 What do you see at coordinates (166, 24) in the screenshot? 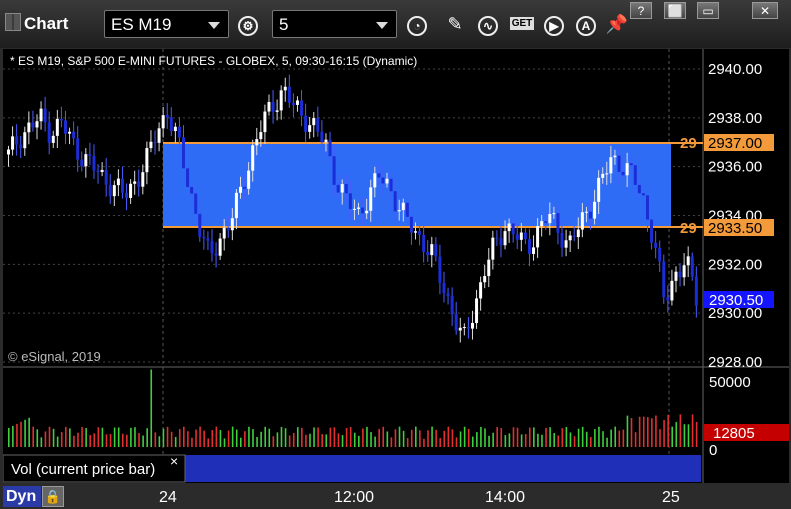
I see `symbol-select: ES M19` at bounding box center [166, 24].